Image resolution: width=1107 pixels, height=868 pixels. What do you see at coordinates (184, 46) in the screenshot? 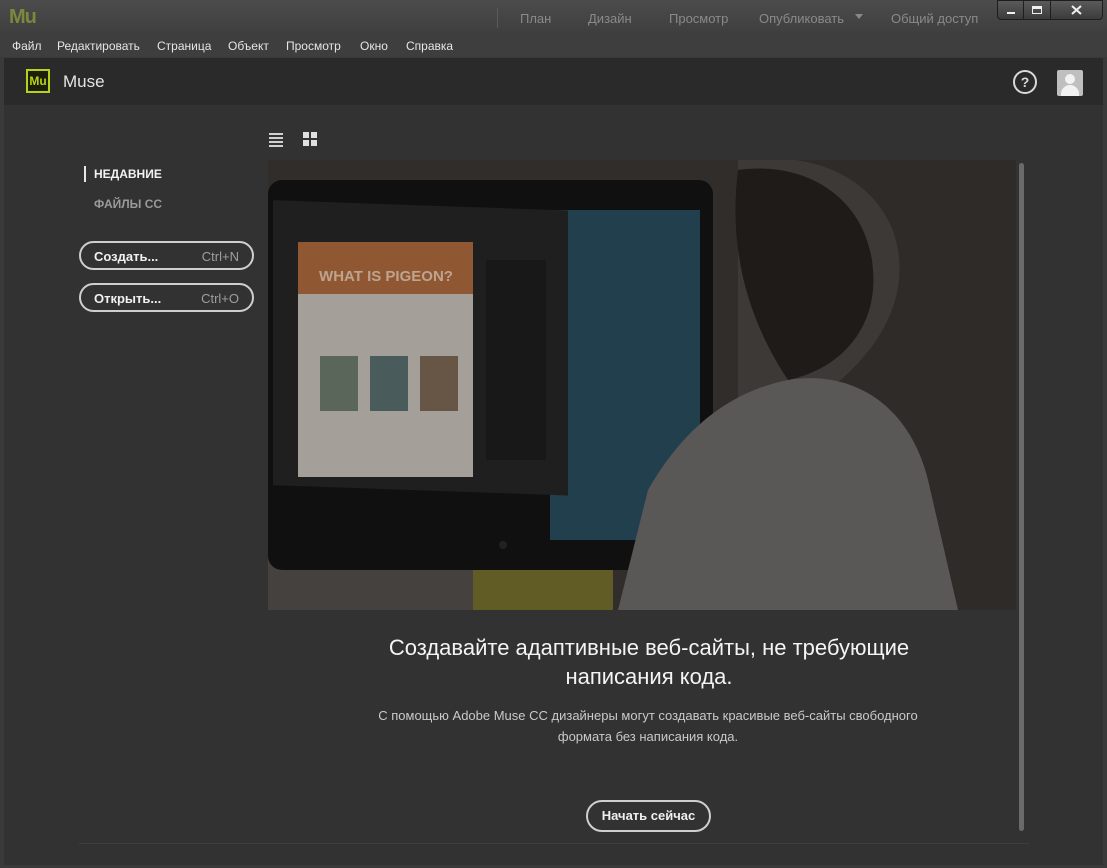
I see `menu-page: Страница` at bounding box center [184, 46].